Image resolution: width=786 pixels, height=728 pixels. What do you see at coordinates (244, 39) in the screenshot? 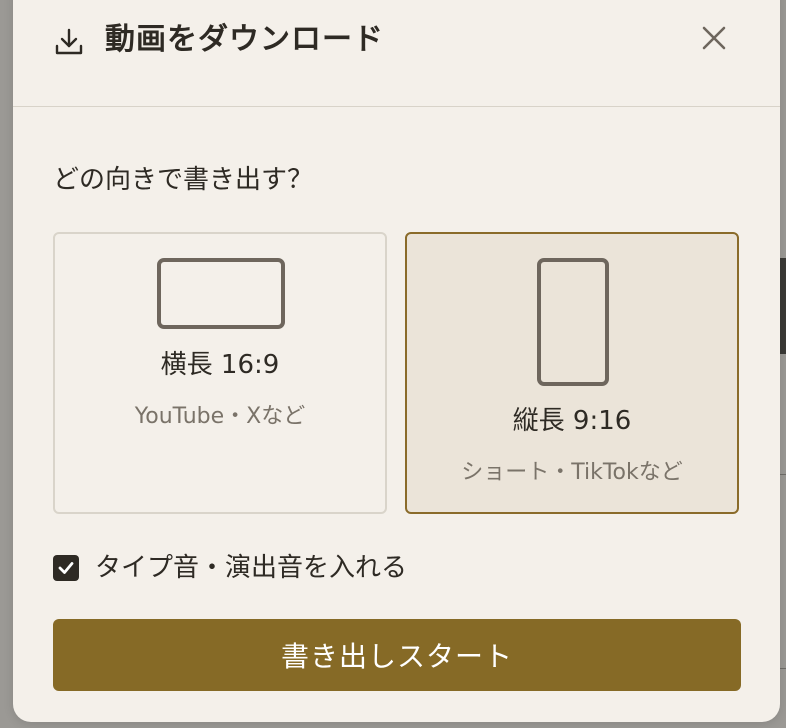
I see `dialog-title: 動画をダウンロード` at bounding box center [244, 39].